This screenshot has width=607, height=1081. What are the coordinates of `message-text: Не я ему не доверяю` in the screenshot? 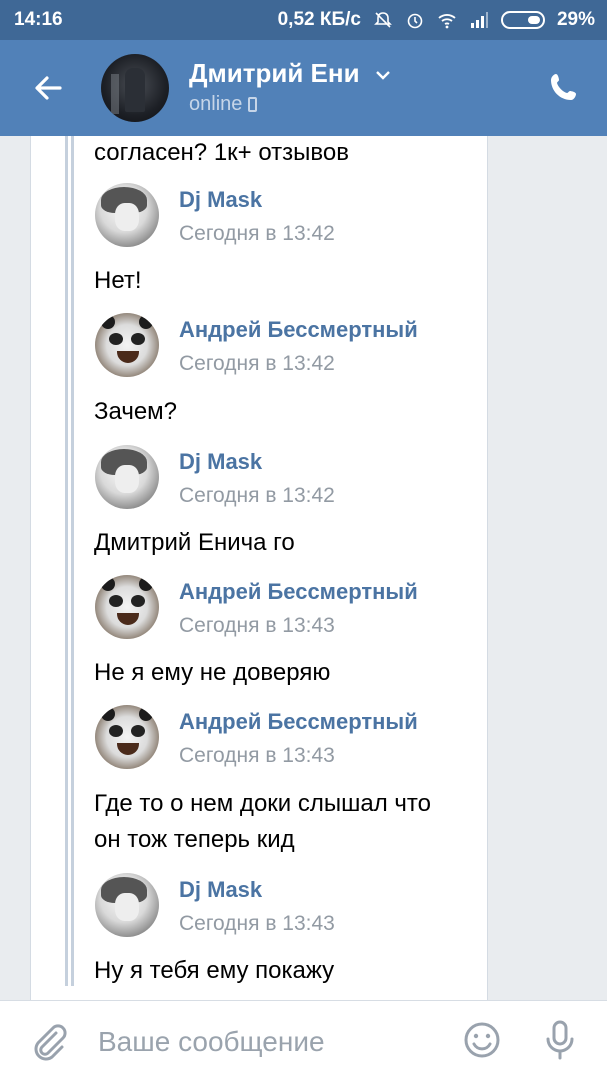 It's located at (212, 672).